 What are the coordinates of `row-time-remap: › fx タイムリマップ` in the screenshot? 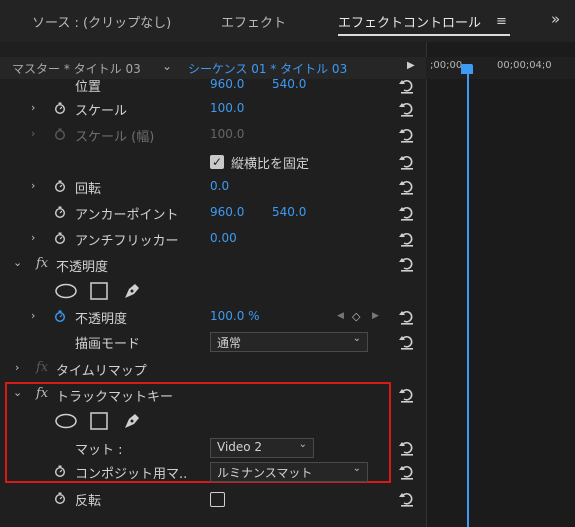 It's located at (213, 369).